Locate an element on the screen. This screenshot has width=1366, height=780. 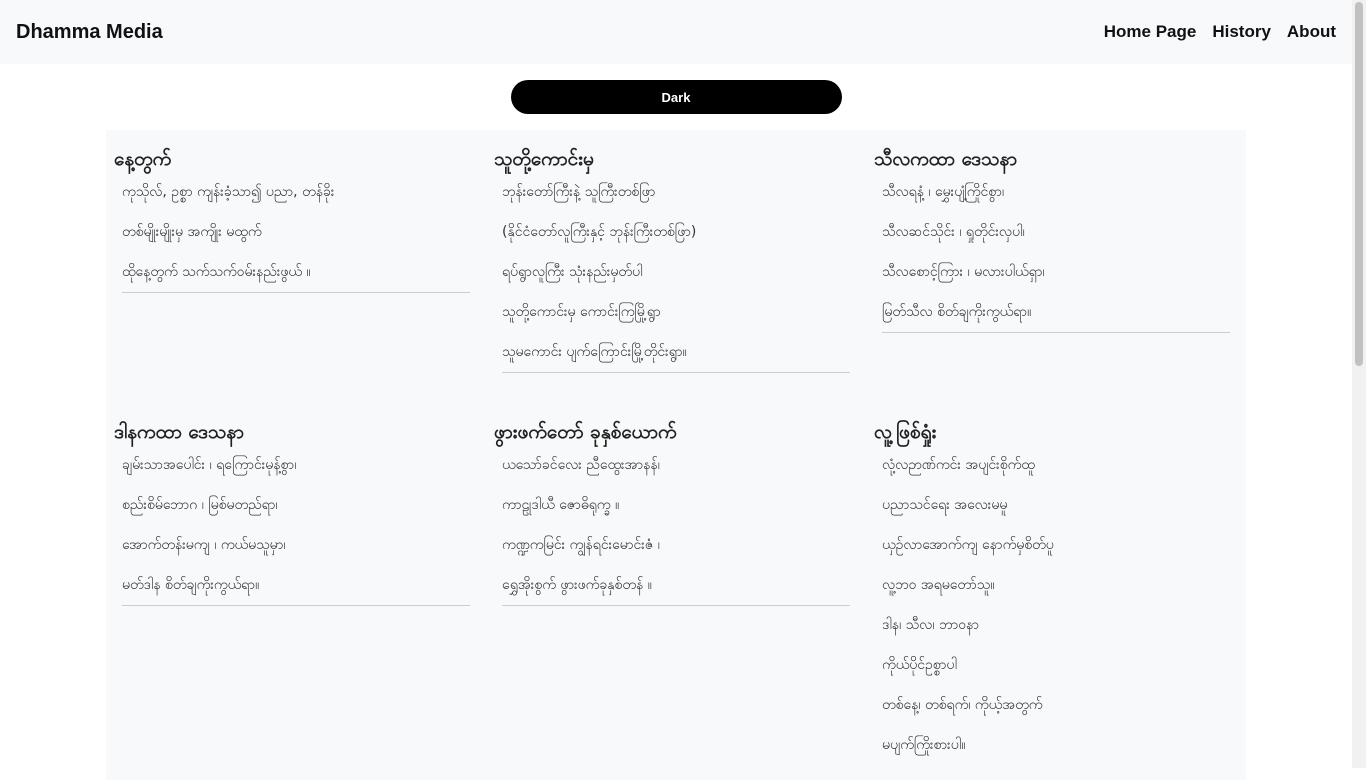
section-title: နေ့တွက် is located at coordinates (143, 159).